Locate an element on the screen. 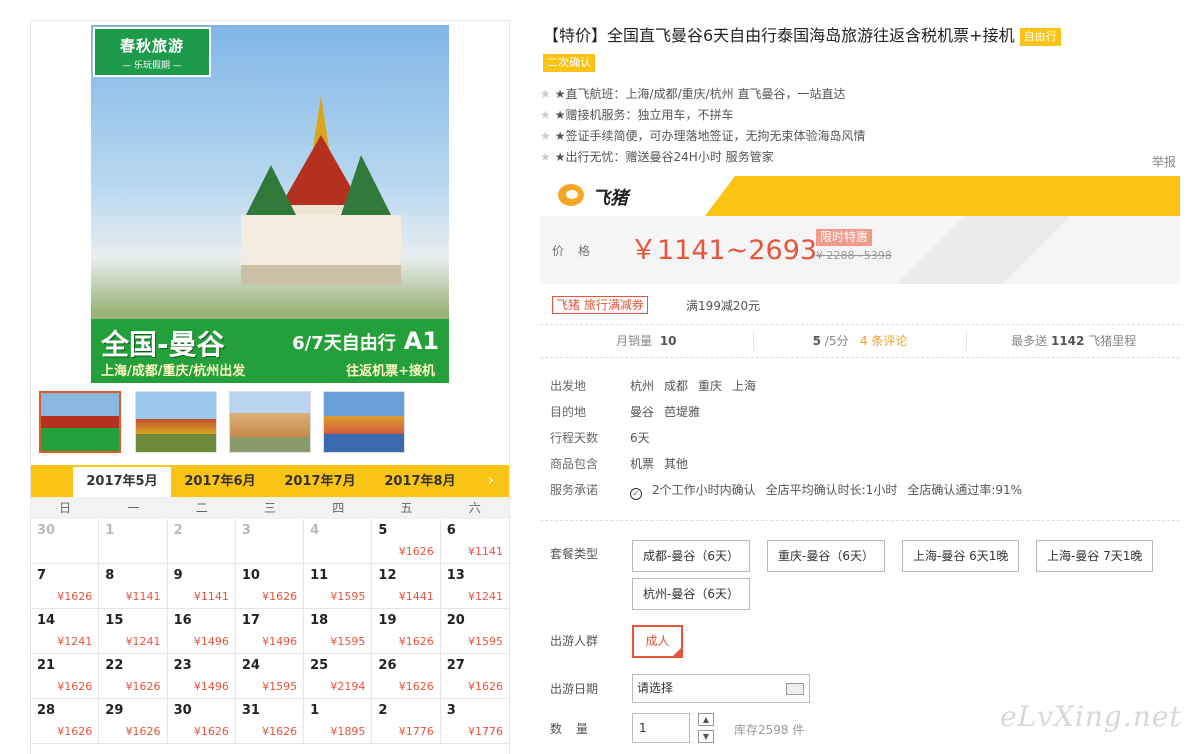  calendar-day-cell: 30 ¥1626 is located at coordinates (201, 721).